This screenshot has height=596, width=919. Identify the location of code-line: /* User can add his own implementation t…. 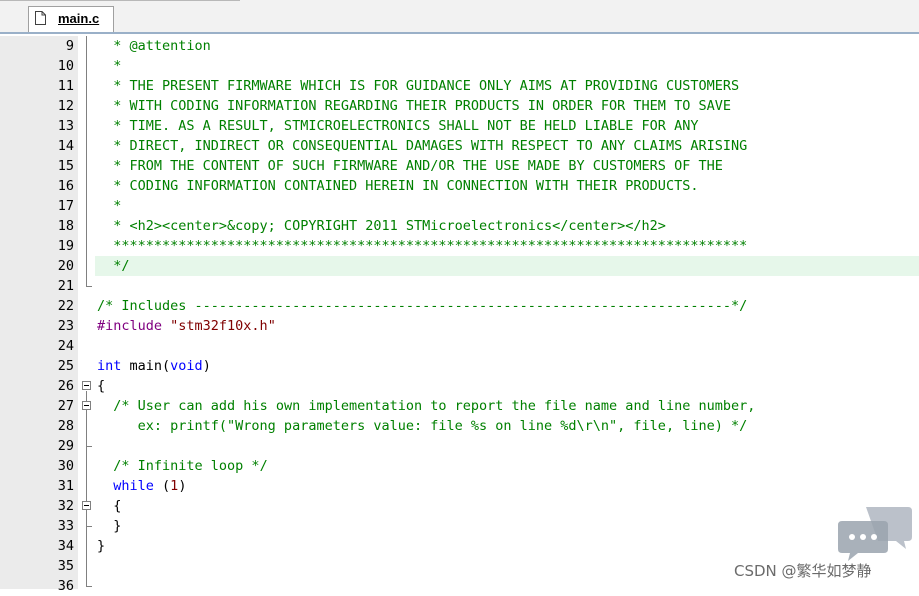
(426, 406).